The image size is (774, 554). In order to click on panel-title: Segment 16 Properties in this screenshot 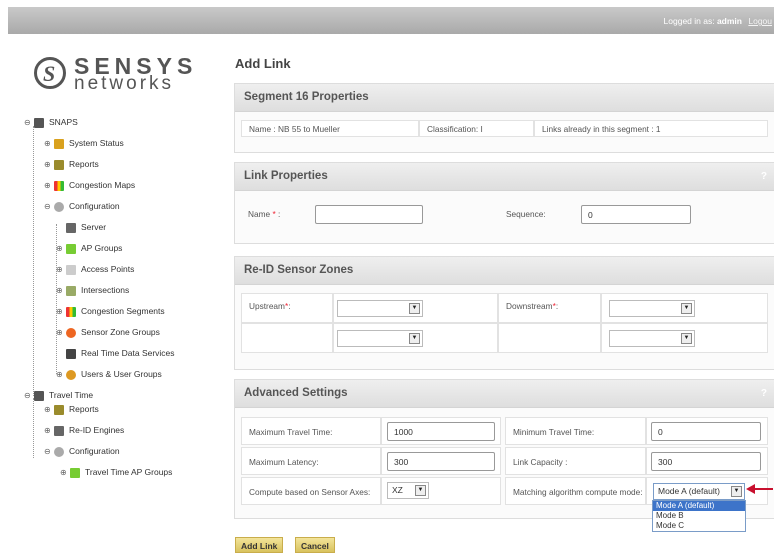, I will do `click(306, 97)`.